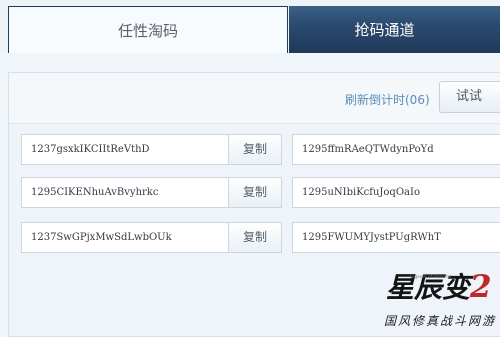 The height and width of the screenshot is (337, 500). What do you see at coordinates (396, 192) in the screenshot?
I see `code-field: 1295uNIbiKcfuJoqOaIo` at bounding box center [396, 192].